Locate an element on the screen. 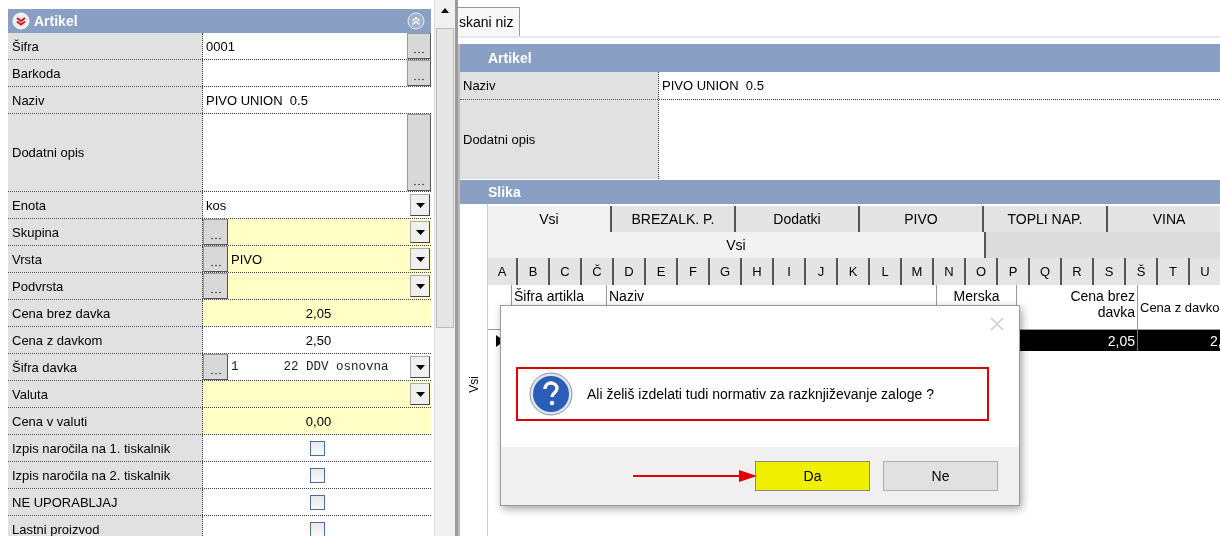 The width and height of the screenshot is (1220, 536). letter-tab: A is located at coordinates (503, 271).